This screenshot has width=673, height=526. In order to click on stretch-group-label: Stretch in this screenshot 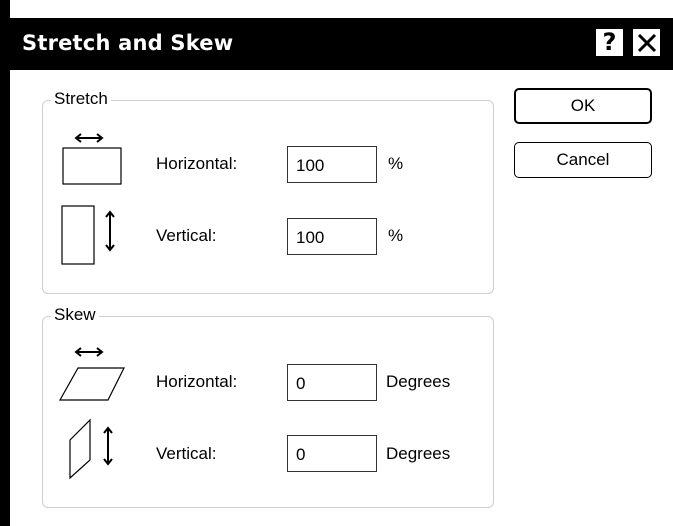, I will do `click(81, 99)`.